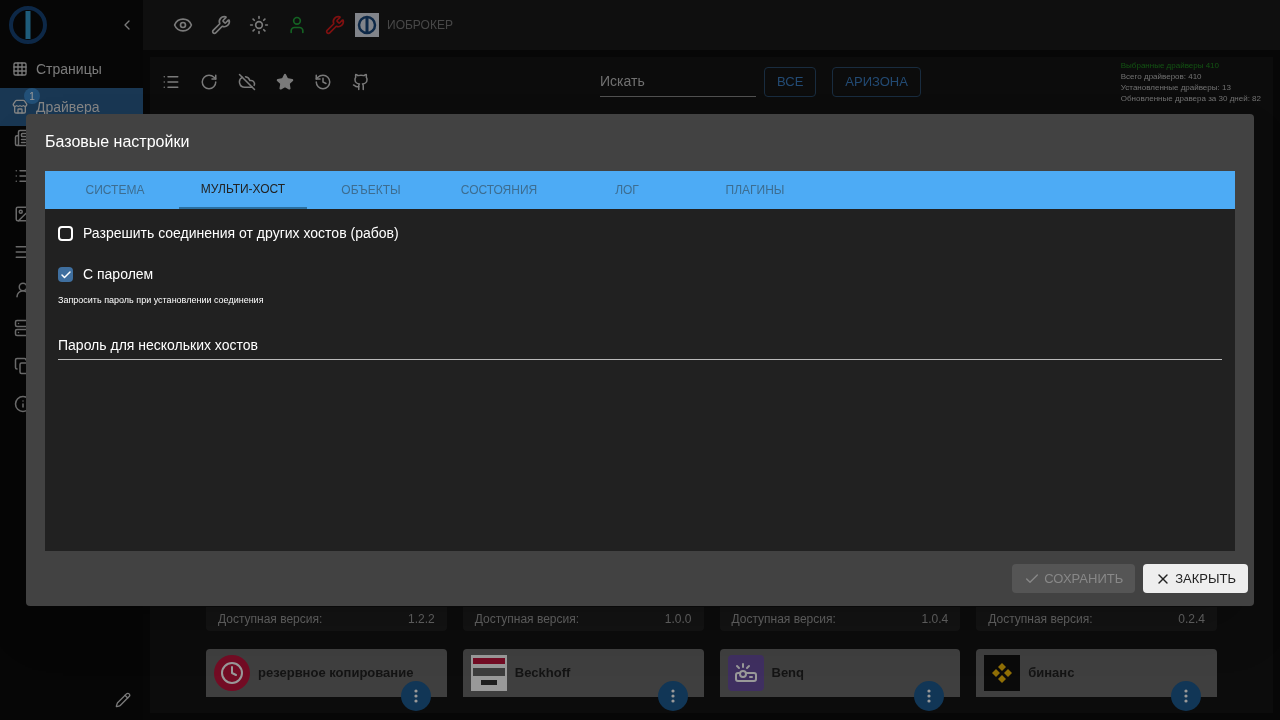 The image size is (1280, 720). I want to click on filter-button: АРИЗОНА, so click(876, 82).